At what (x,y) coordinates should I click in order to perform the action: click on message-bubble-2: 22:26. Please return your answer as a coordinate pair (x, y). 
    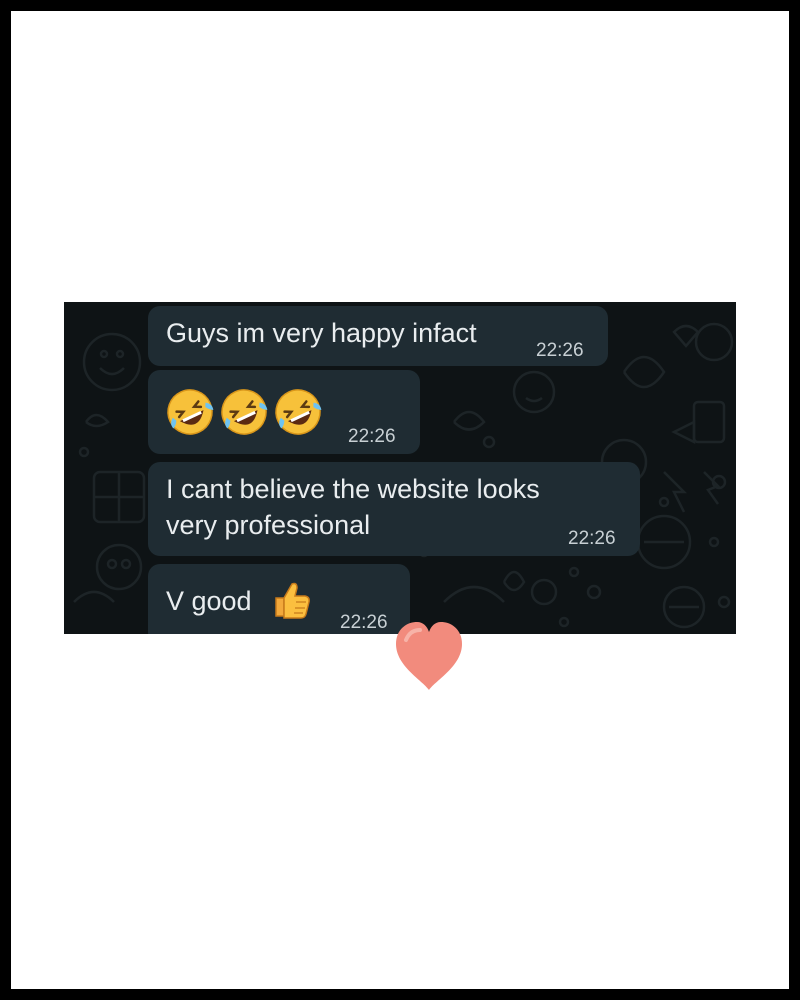
    Looking at the image, I should click on (284, 412).